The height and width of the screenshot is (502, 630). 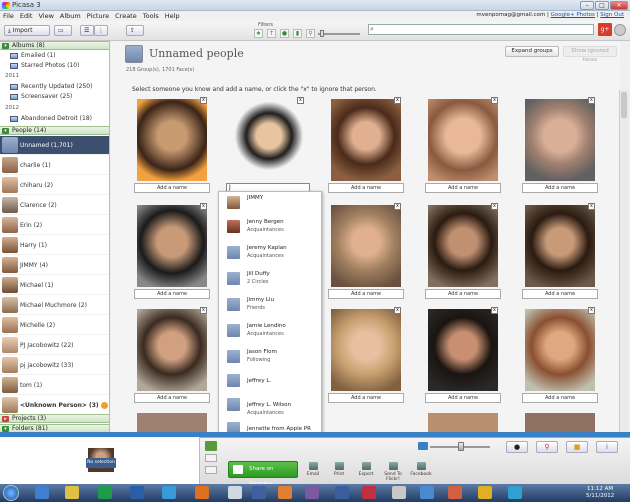 What do you see at coordinates (54, 385) in the screenshot?
I see `people-item: tom (1)` at bounding box center [54, 385].